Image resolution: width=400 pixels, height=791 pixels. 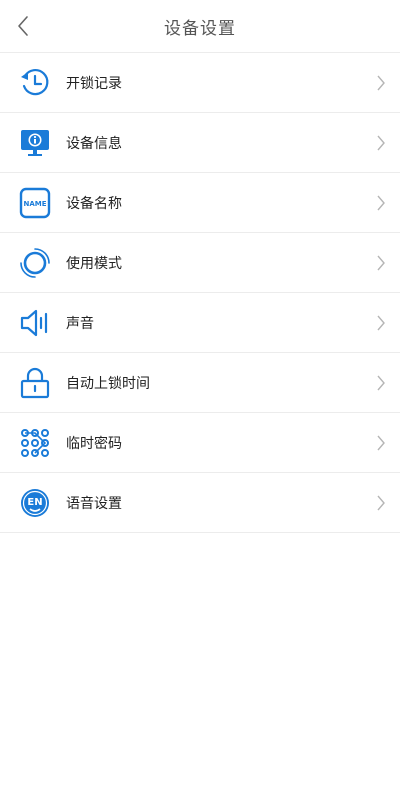 What do you see at coordinates (94, 503) in the screenshot?
I see `menu-item-label: 语音设置` at bounding box center [94, 503].